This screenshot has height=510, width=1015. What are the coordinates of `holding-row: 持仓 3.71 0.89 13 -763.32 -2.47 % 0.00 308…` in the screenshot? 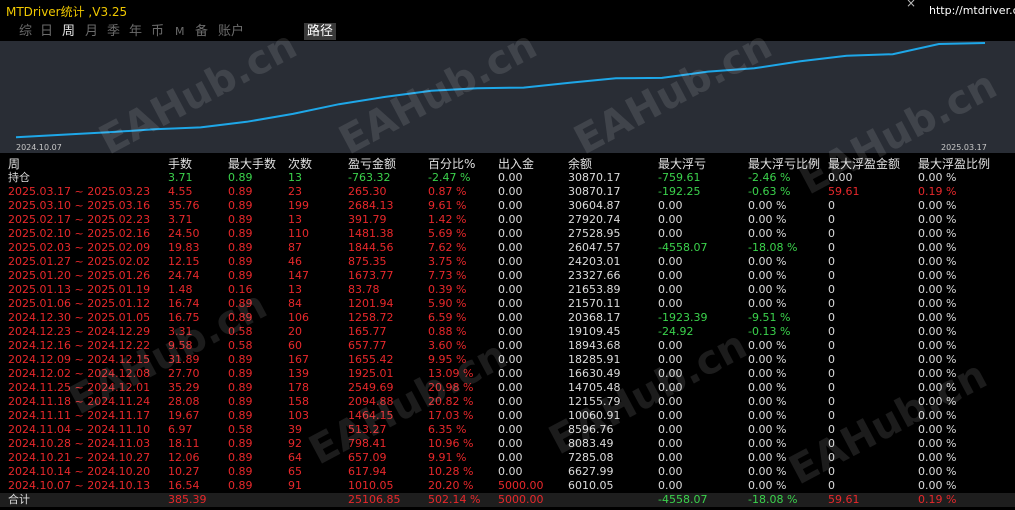 It's located at (507, 178).